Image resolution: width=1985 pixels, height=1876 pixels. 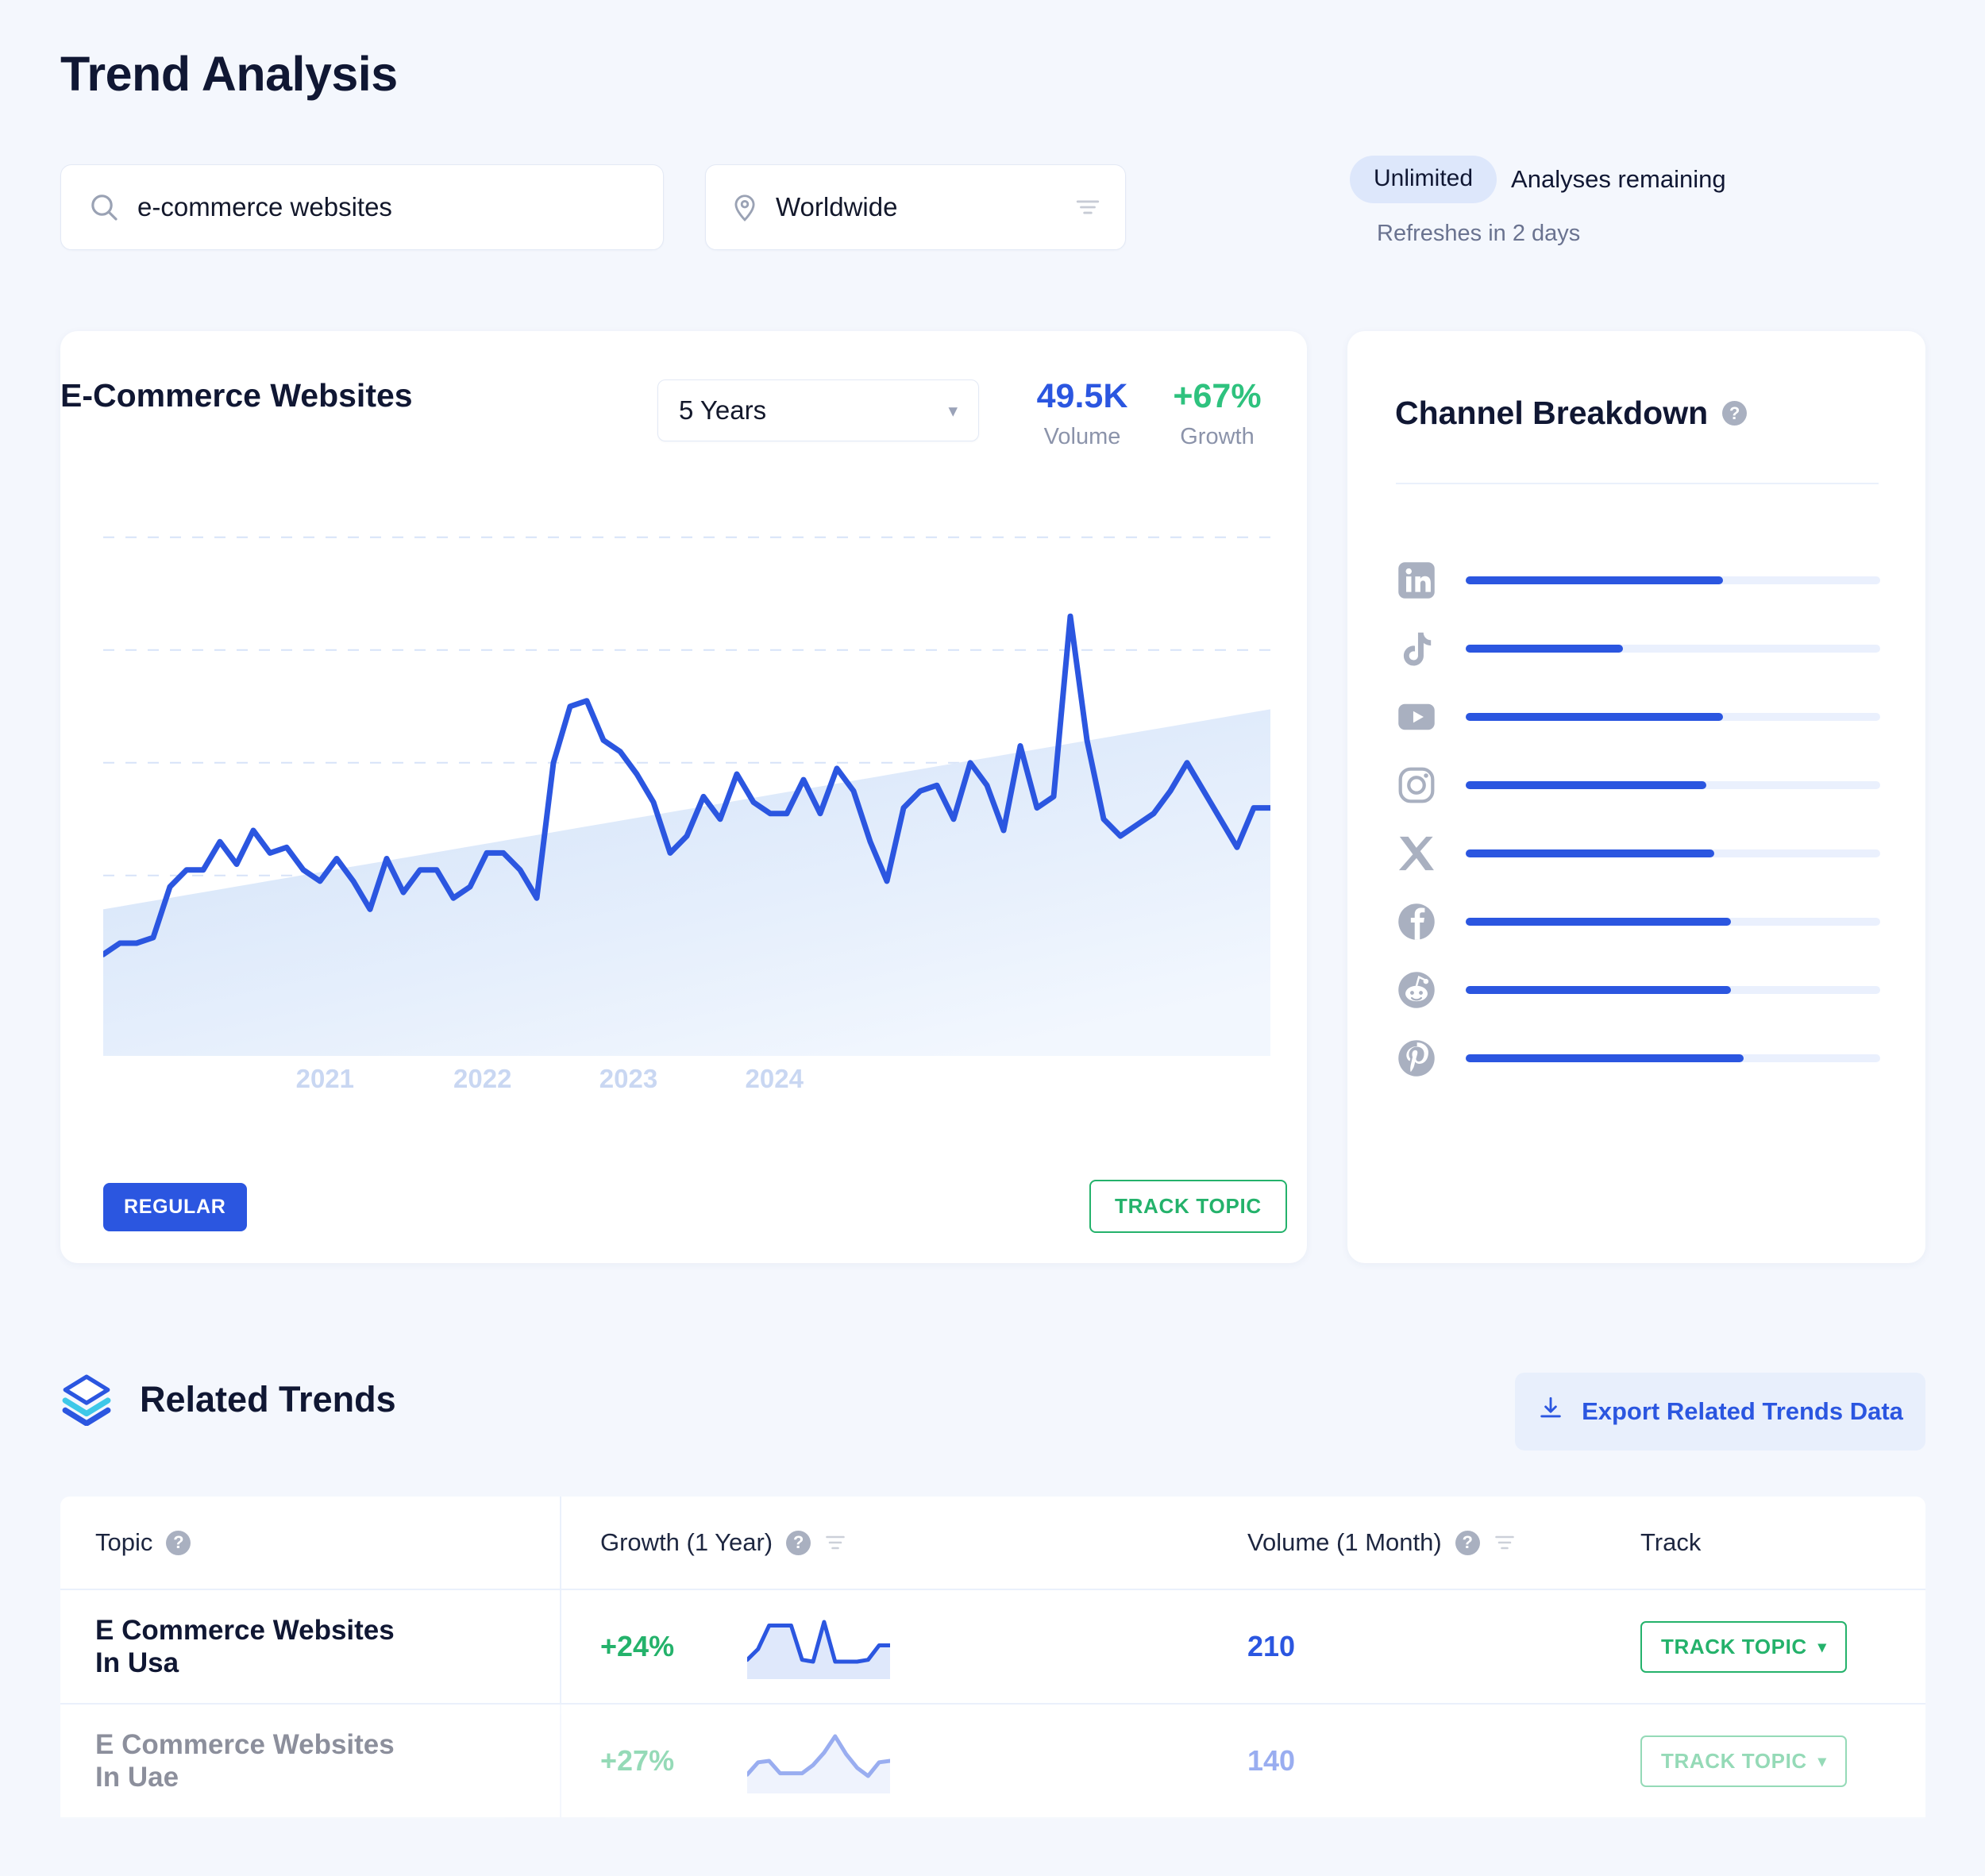 I want to click on channel-row-linkedin, so click(x=1638, y=580).